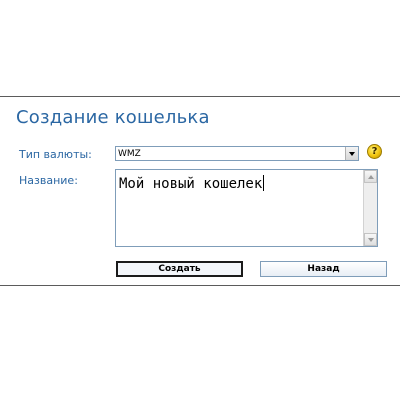  Describe the element at coordinates (370, 208) in the screenshot. I see `textarea-scrollbar` at that location.